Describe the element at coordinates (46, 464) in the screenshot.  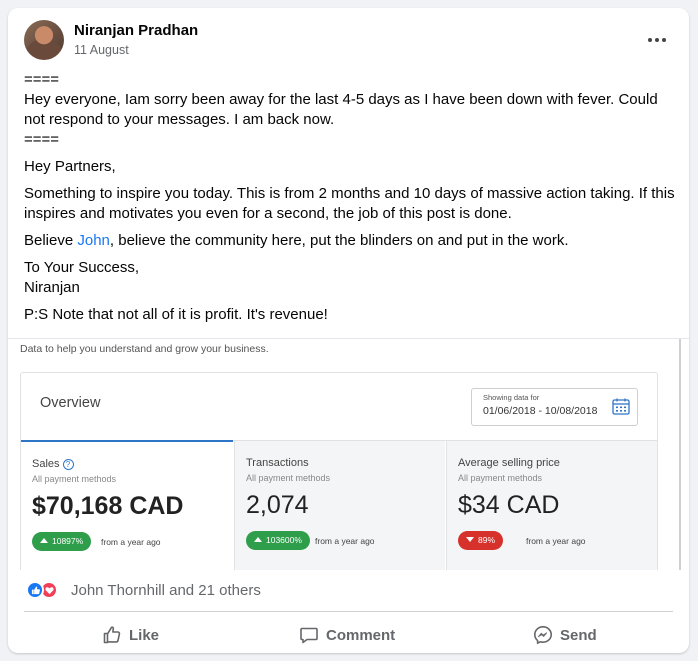
I see `metric-title-text: Sales` at that location.